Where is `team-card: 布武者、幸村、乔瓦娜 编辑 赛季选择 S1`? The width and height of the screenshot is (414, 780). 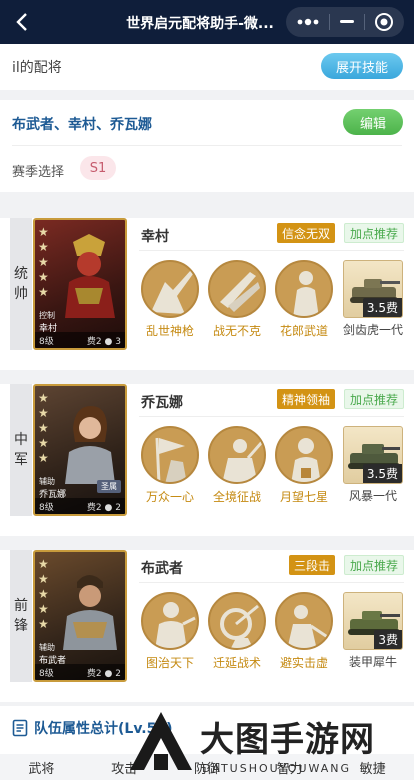 team-card: 布武者、幸村、乔瓦娜 编辑 赛季选择 S1 is located at coordinates (207, 146).